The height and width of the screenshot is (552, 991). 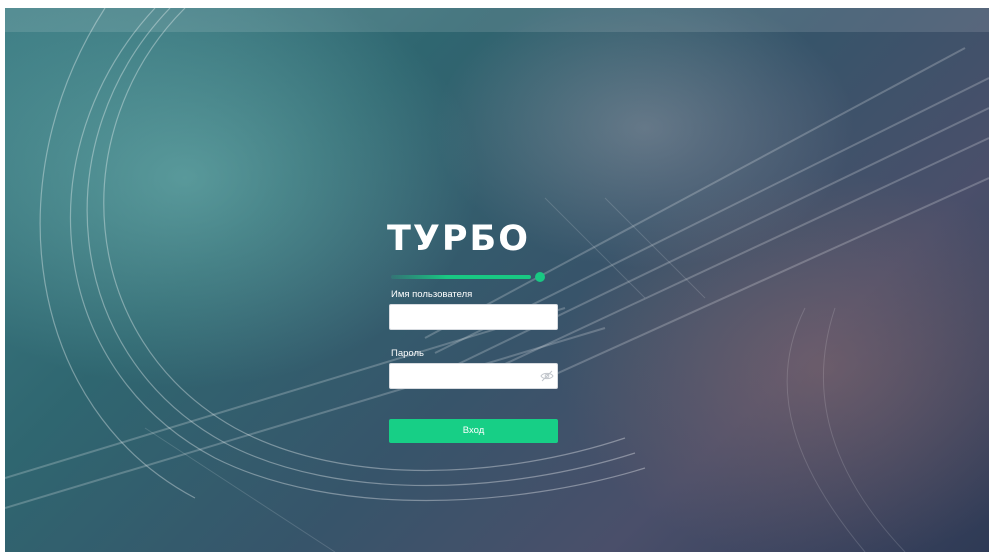 I want to click on username-field-container, so click(x=473, y=317).